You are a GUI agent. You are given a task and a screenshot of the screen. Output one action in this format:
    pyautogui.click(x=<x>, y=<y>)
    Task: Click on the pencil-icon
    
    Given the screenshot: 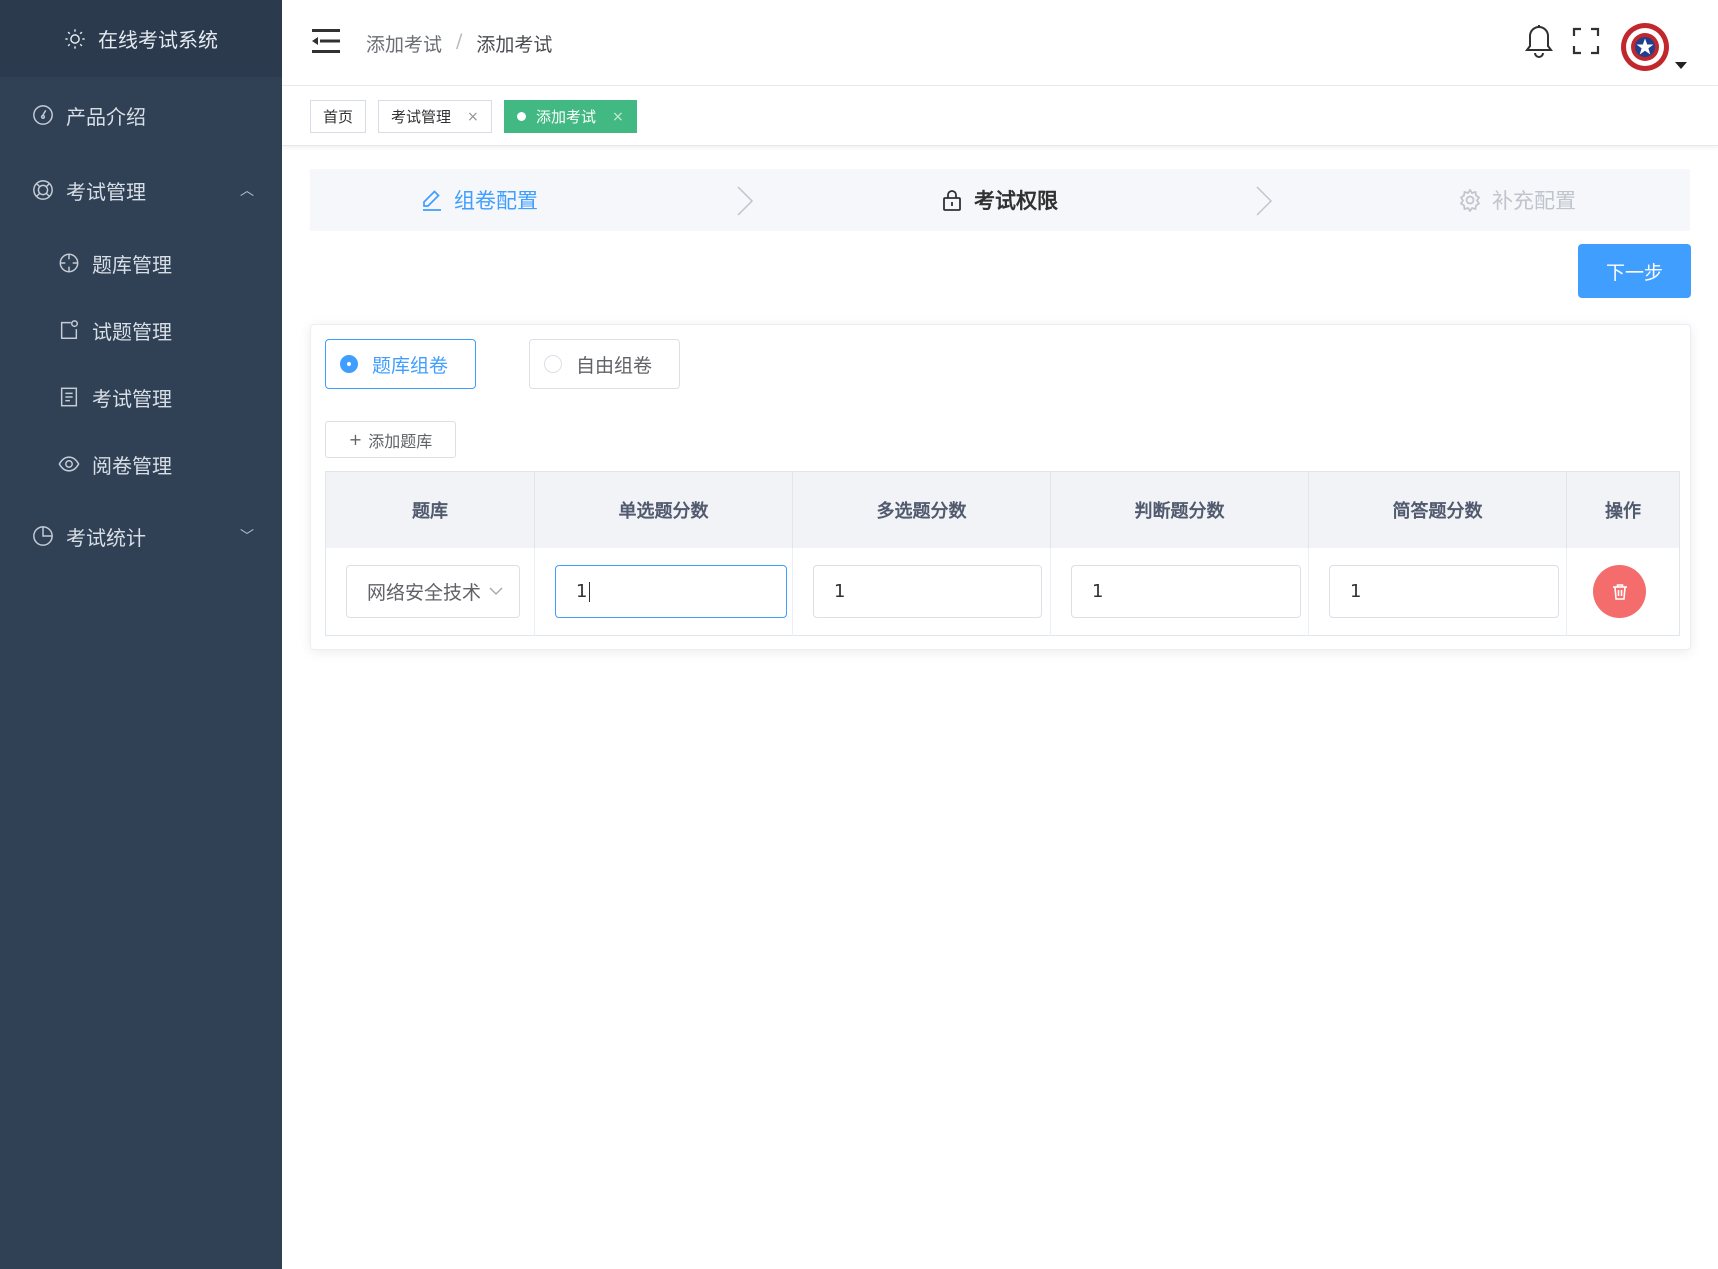 What is the action you would take?
    pyautogui.click(x=432, y=200)
    